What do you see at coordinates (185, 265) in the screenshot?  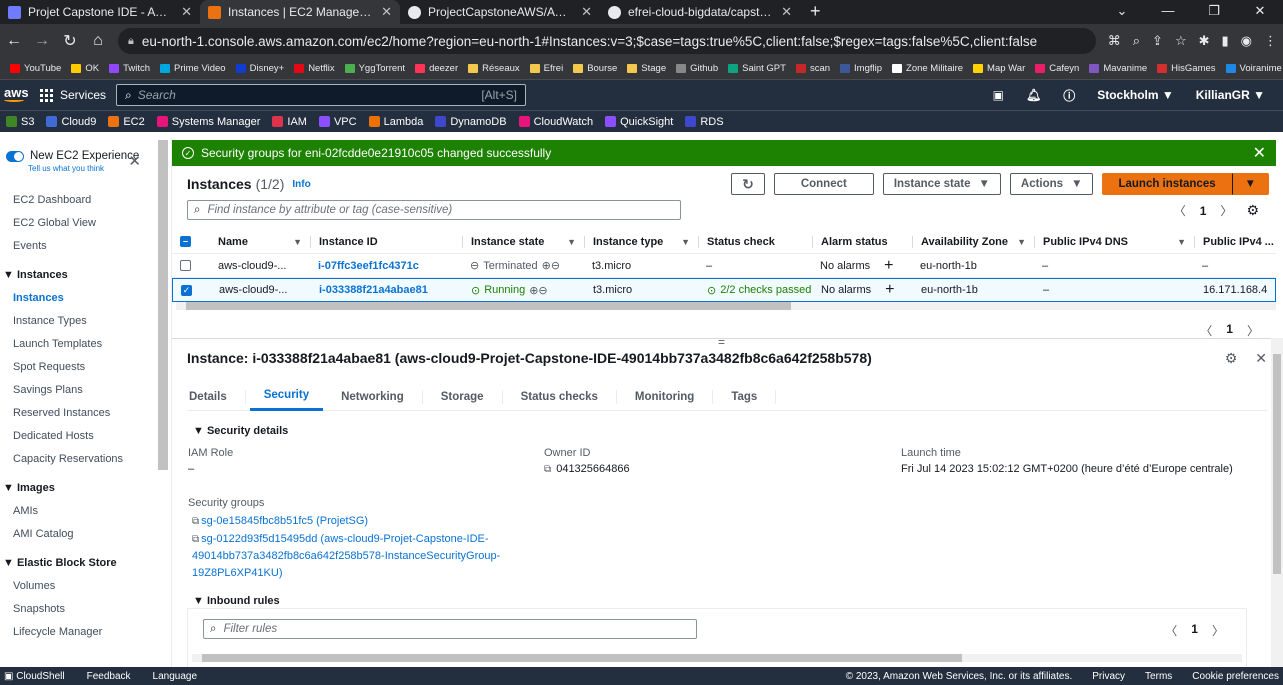 I see `checkbox` at bounding box center [185, 265].